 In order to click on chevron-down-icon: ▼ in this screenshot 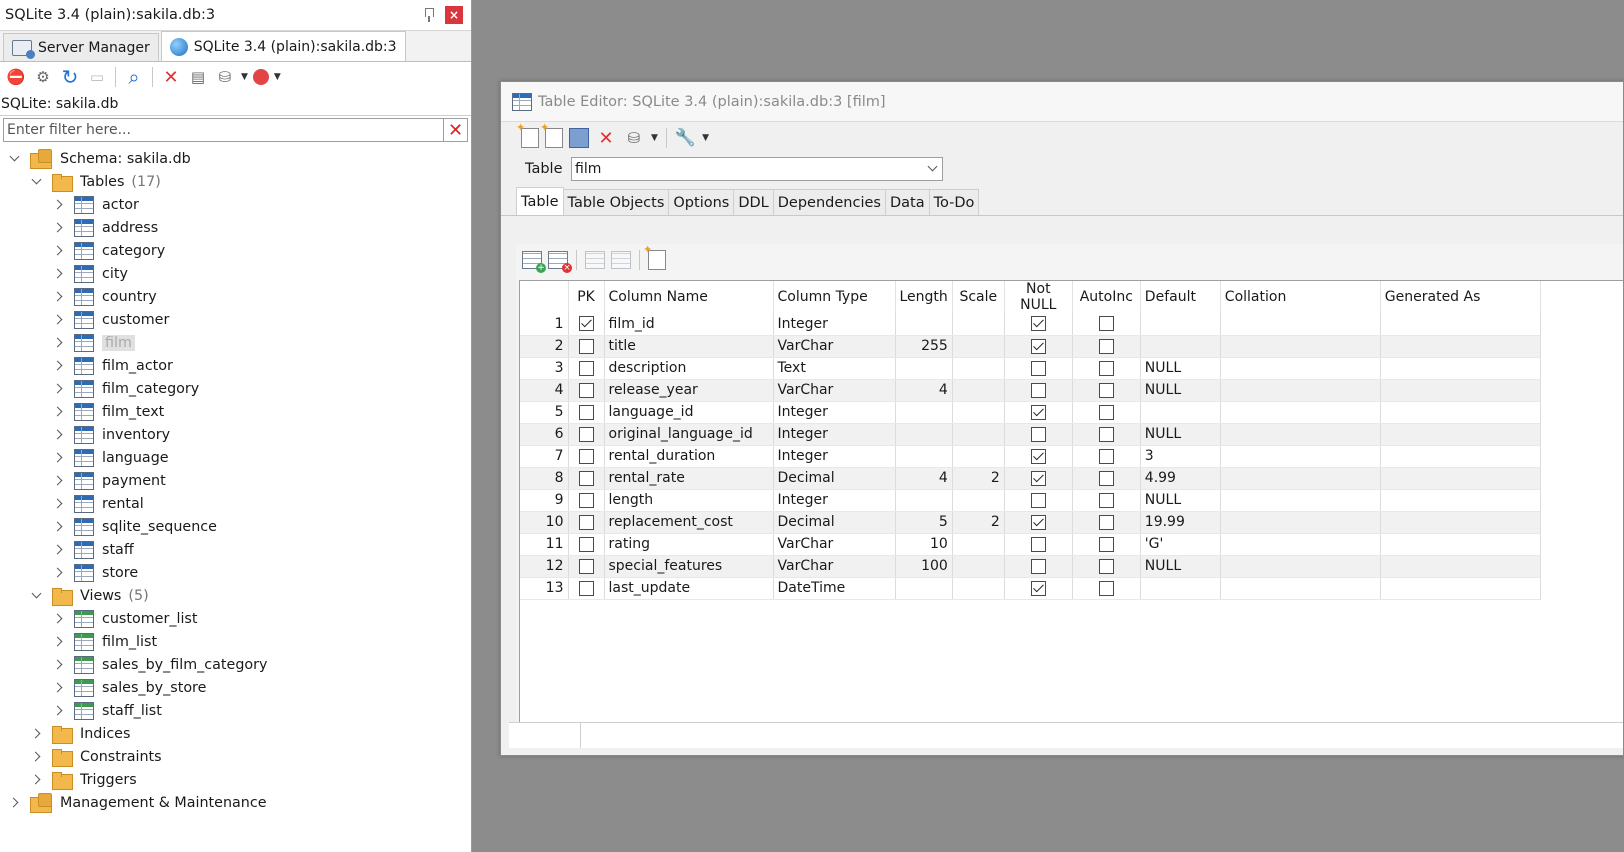, I will do `click(277, 77)`.